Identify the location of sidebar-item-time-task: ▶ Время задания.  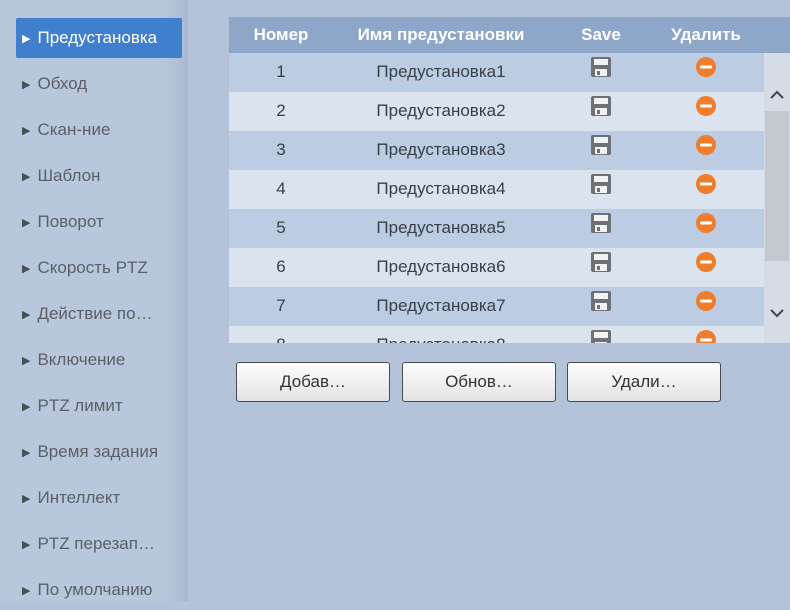
(99, 452).